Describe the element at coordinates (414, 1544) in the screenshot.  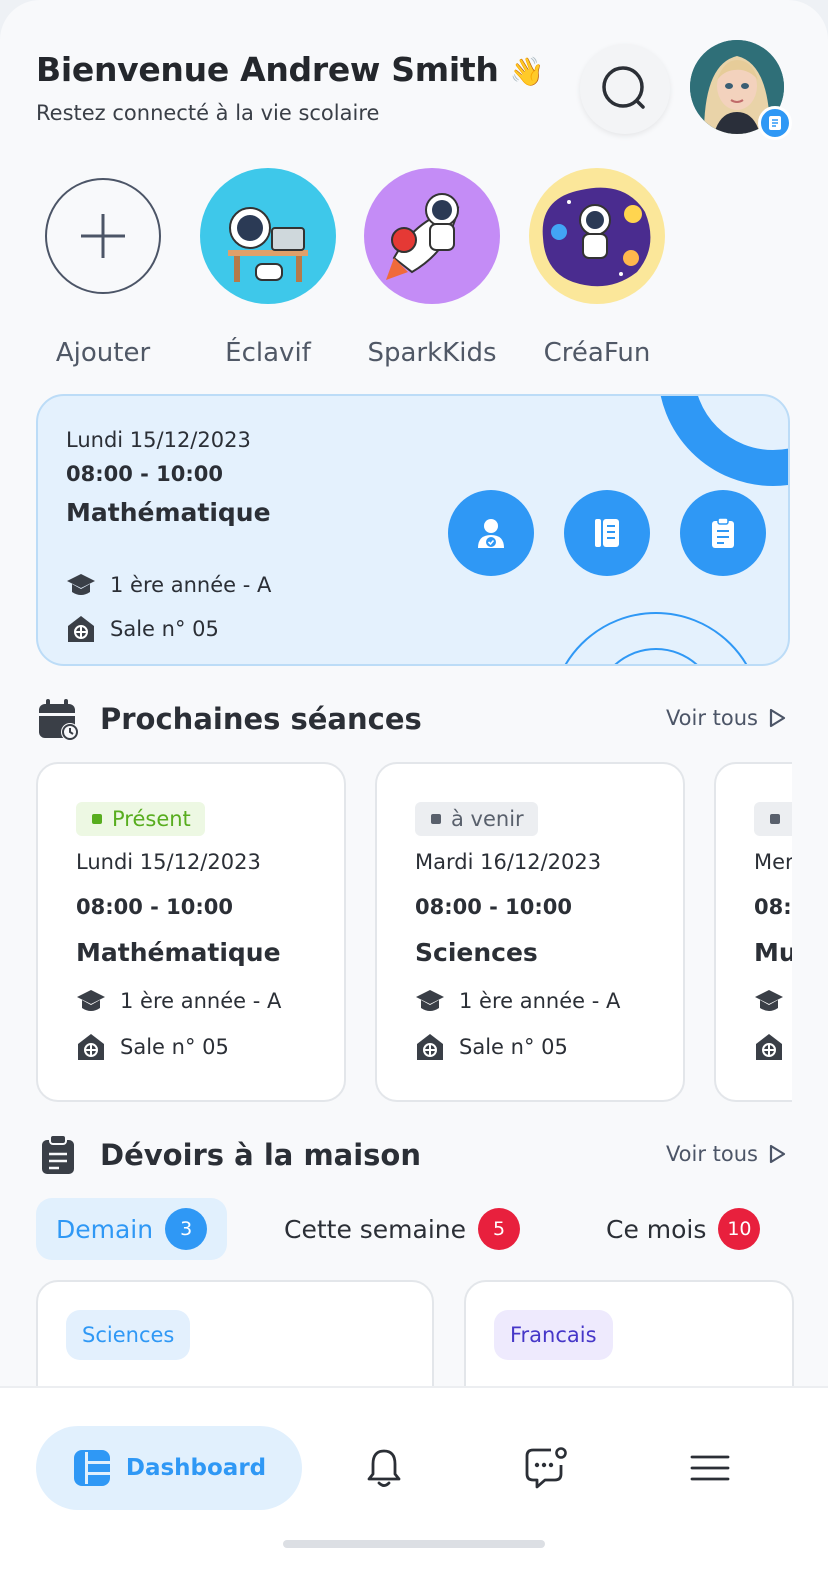
I see `home-indicator` at that location.